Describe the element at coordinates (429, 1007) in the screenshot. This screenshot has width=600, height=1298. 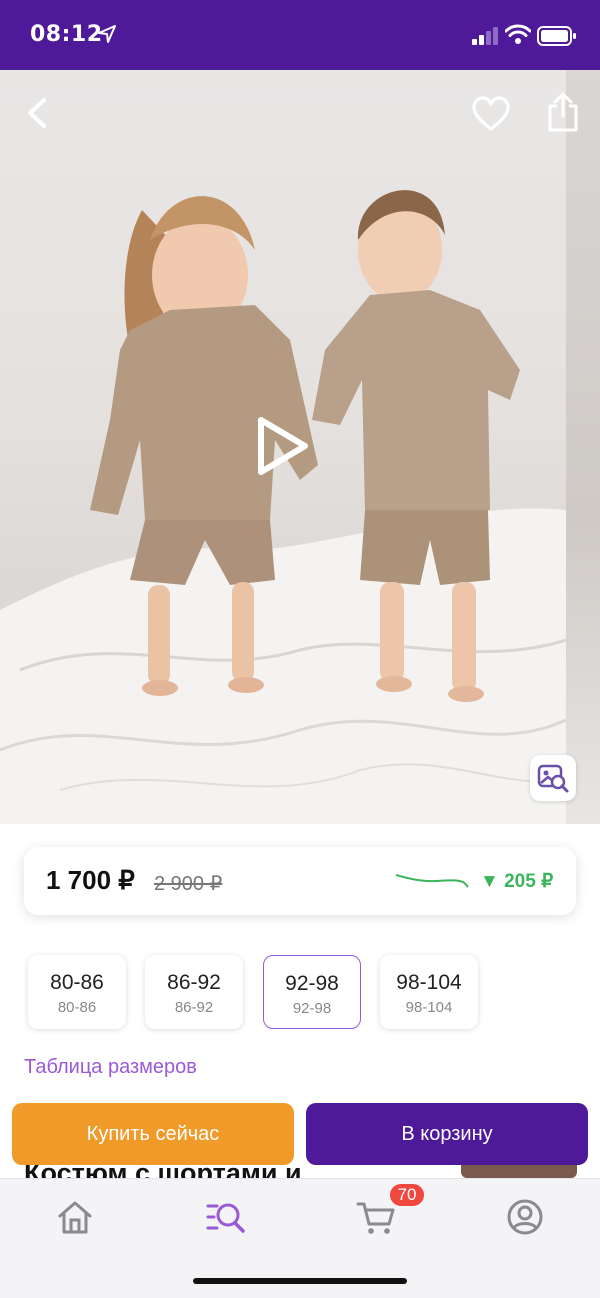
I see `size-sublabel: 98-104` at that location.